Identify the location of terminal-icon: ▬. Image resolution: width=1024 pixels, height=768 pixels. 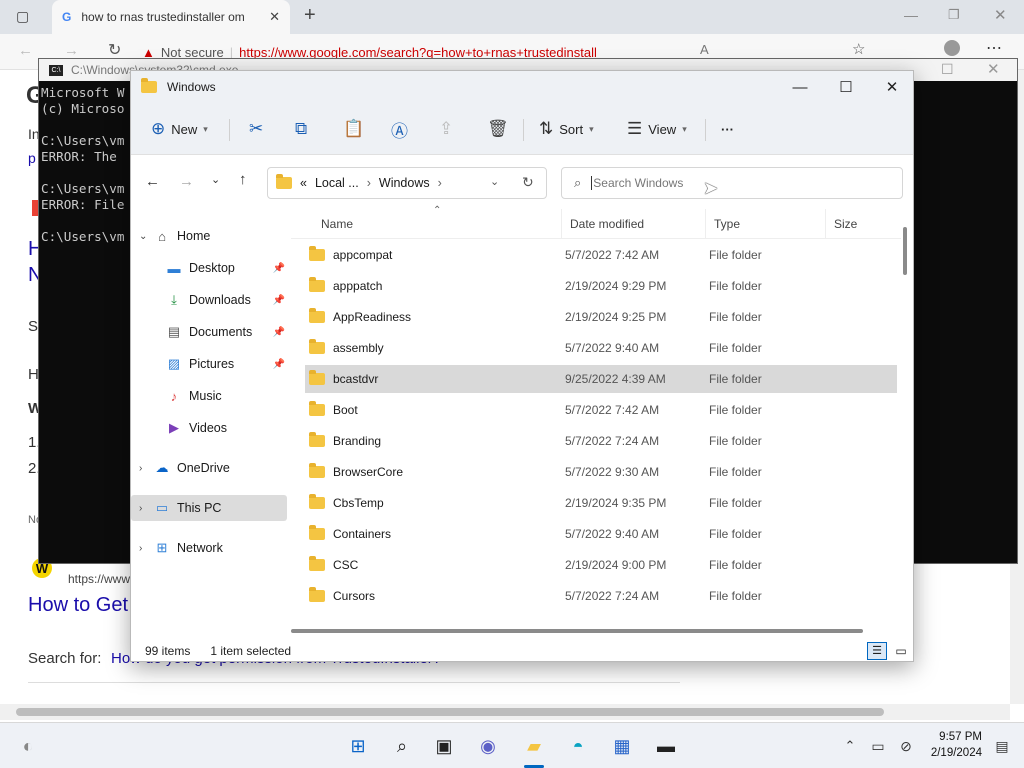
(666, 746).